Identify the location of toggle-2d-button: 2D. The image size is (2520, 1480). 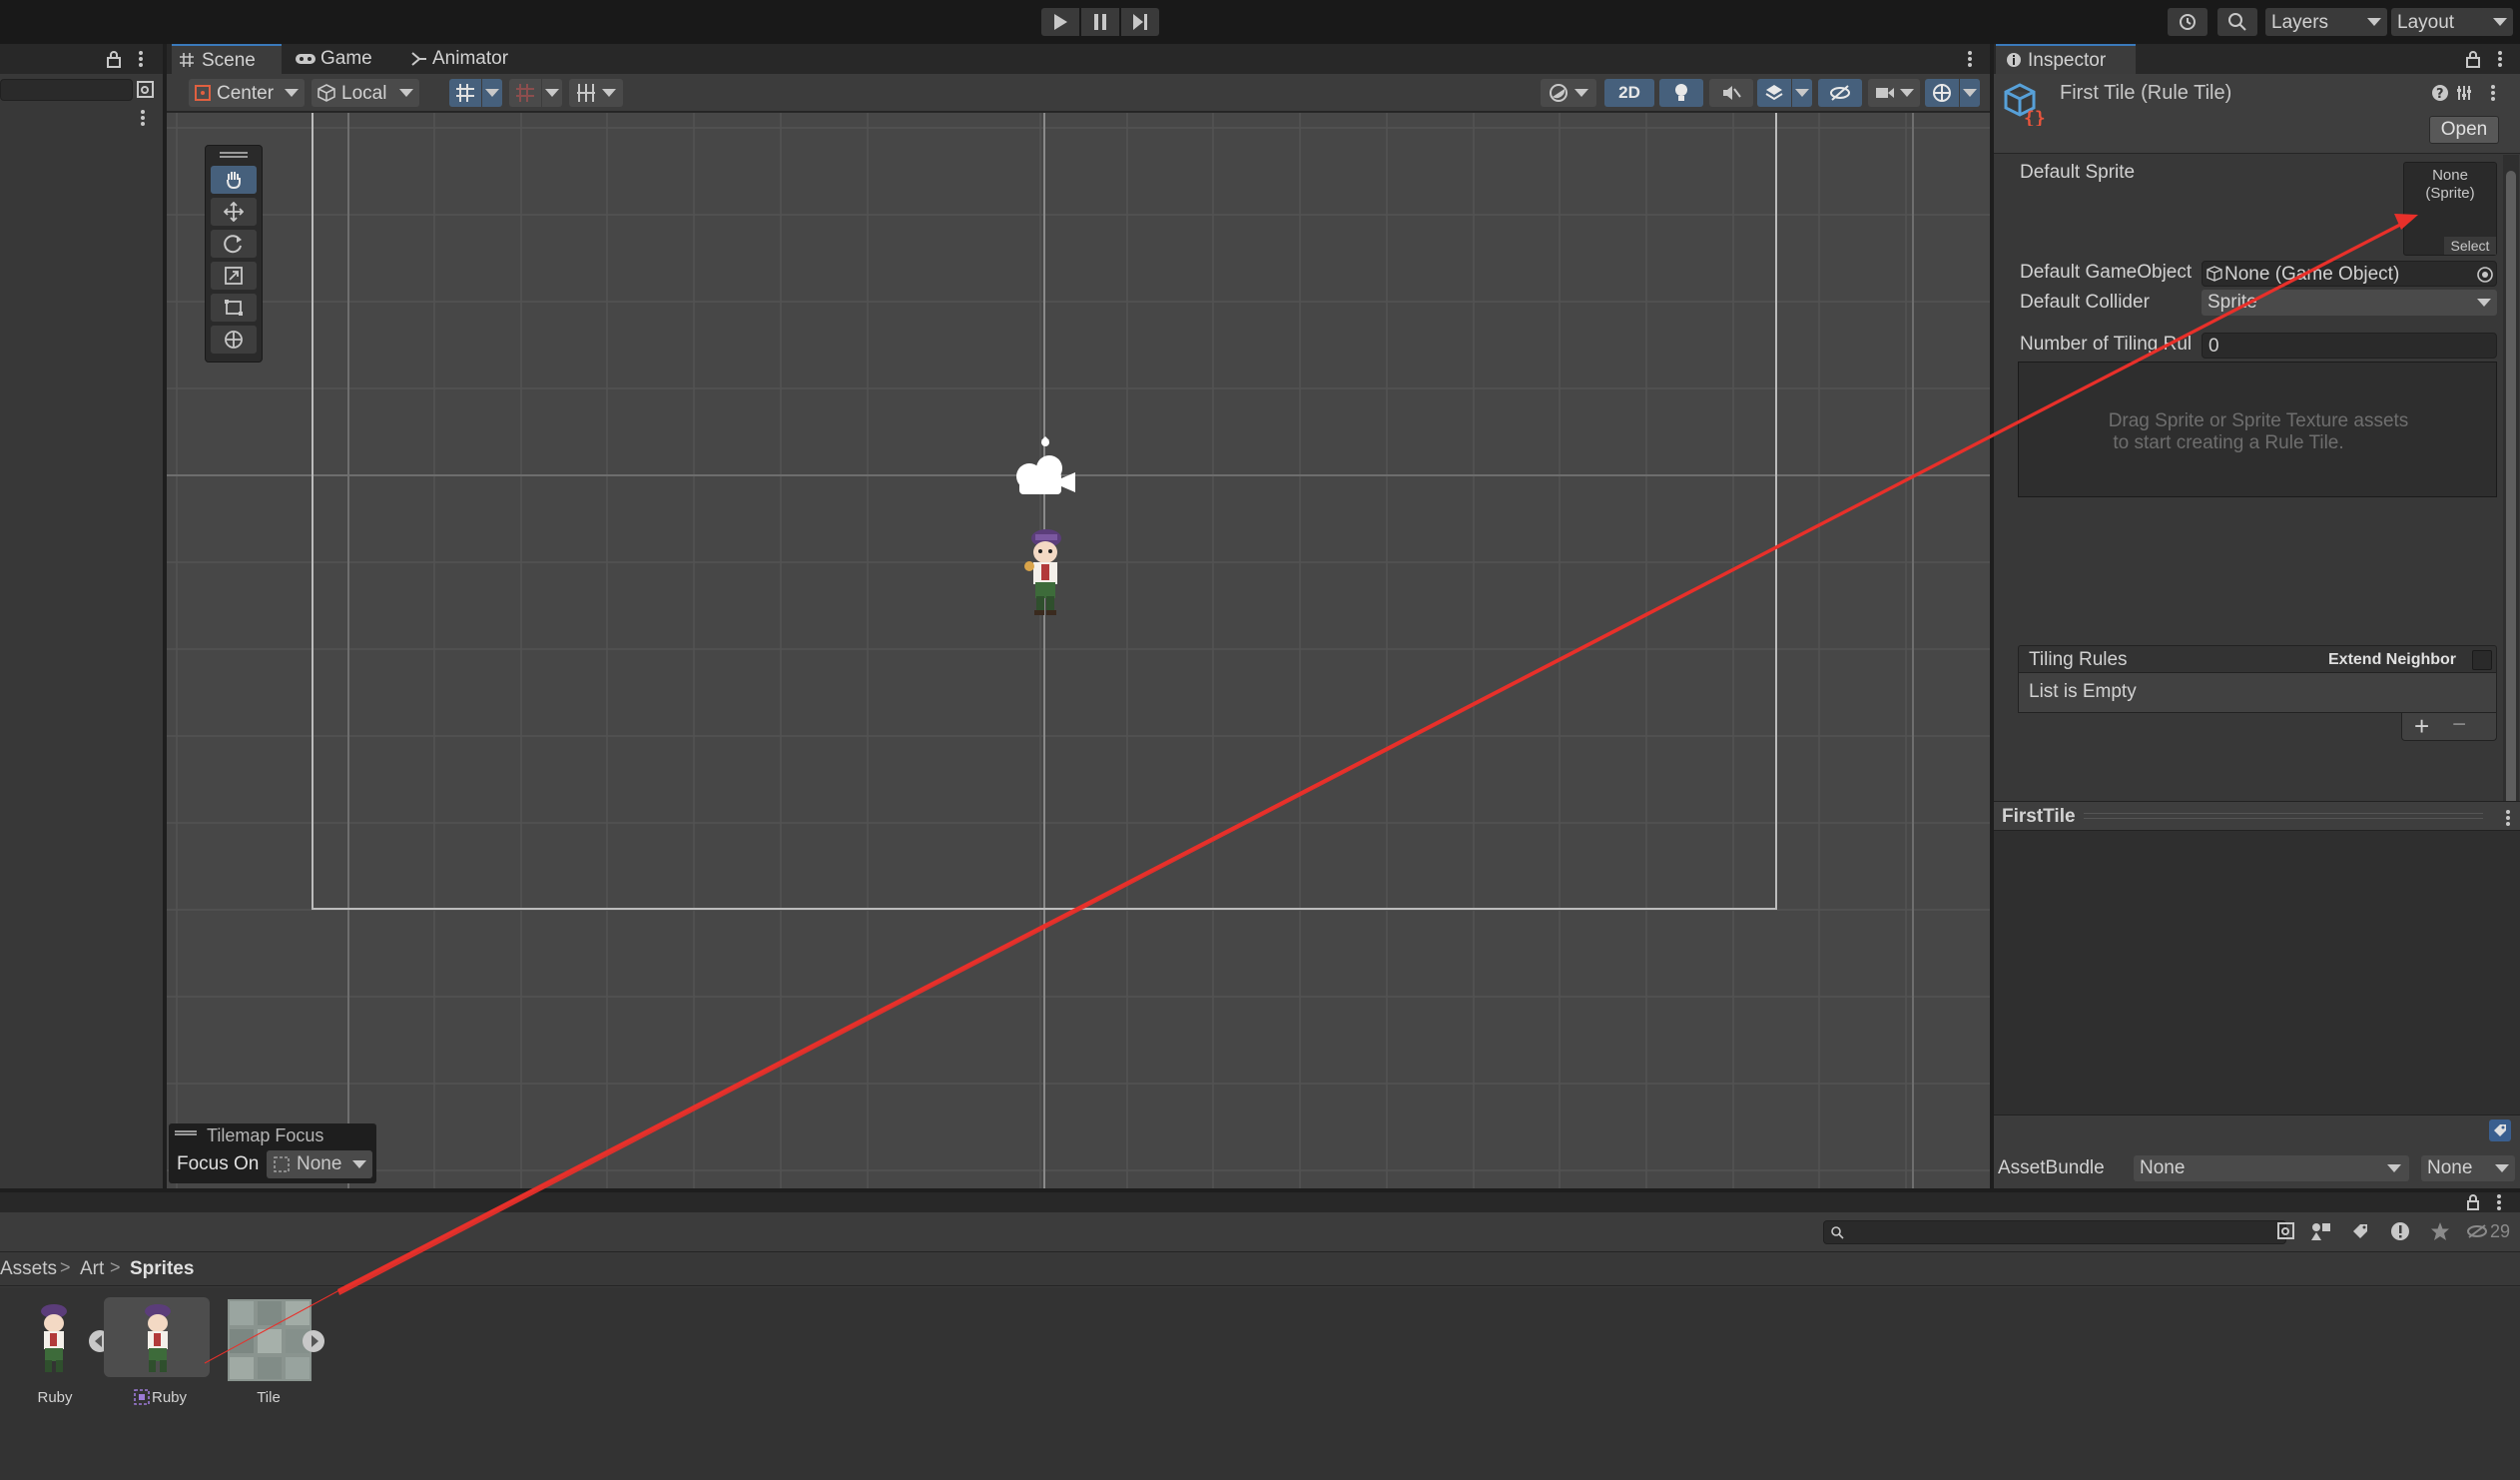
(1629, 93).